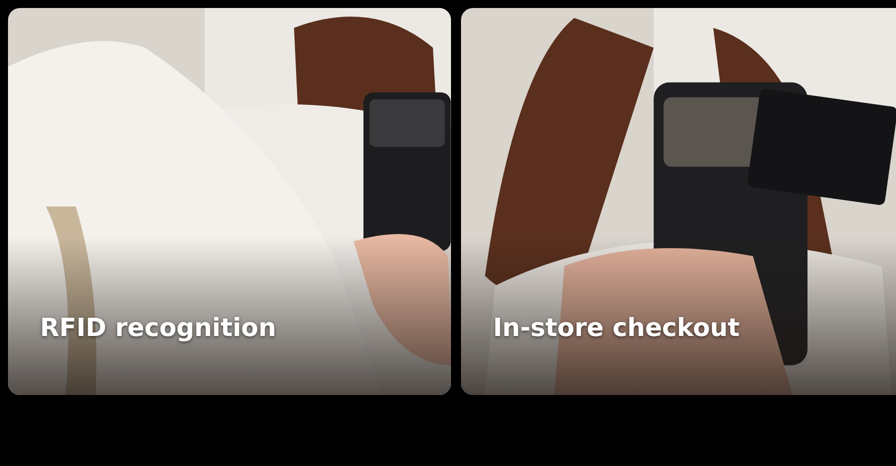 The image size is (896, 466). I want to click on card-caption: In-store checkout, so click(616, 327).